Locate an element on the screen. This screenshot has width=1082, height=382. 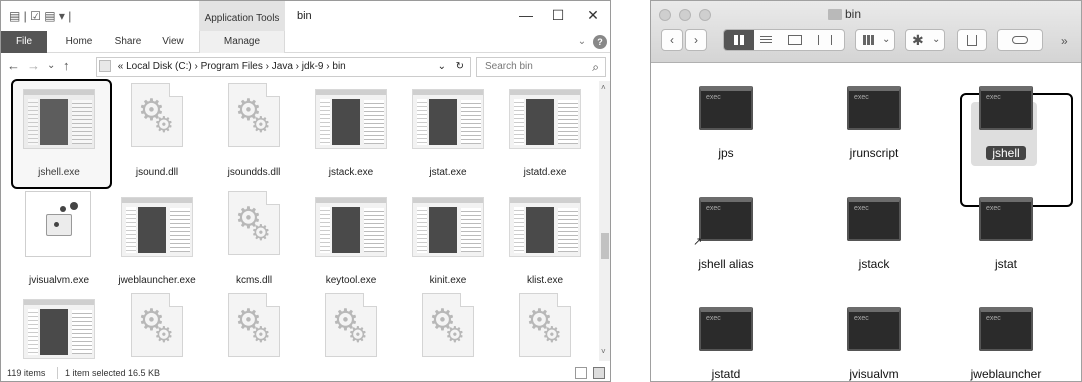
zoom-traffic-light is located at coordinates (705, 15).